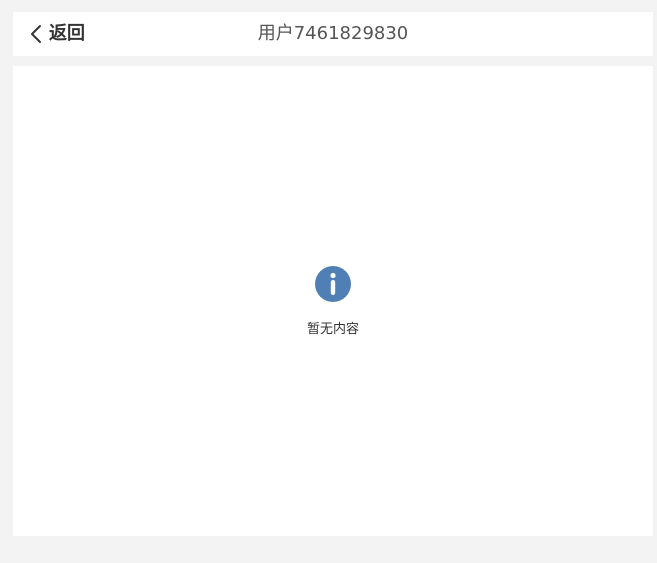 Image resolution: width=657 pixels, height=563 pixels. I want to click on back-button: 返回, so click(57, 34).